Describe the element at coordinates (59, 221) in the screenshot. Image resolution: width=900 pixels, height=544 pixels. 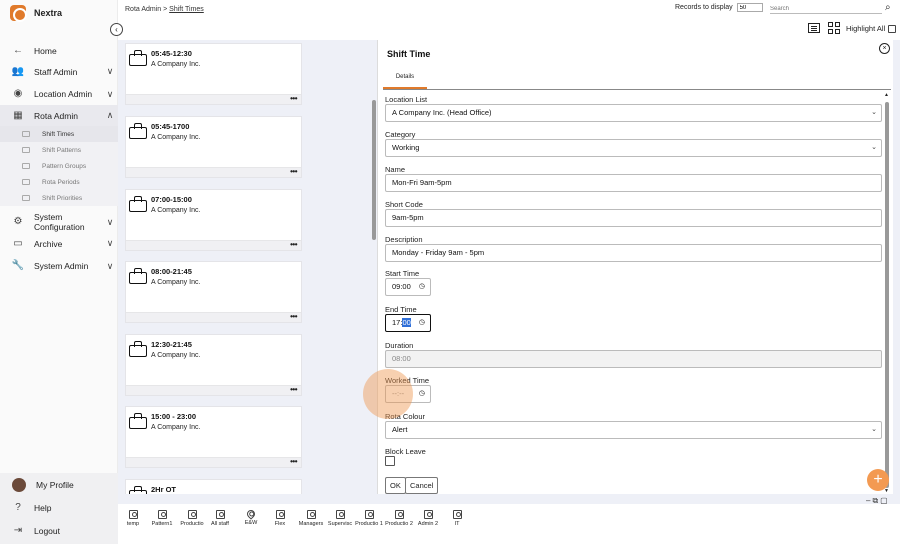
I see `sidebar-item-system-configuration: ⚙ System Configuration ∨` at that location.